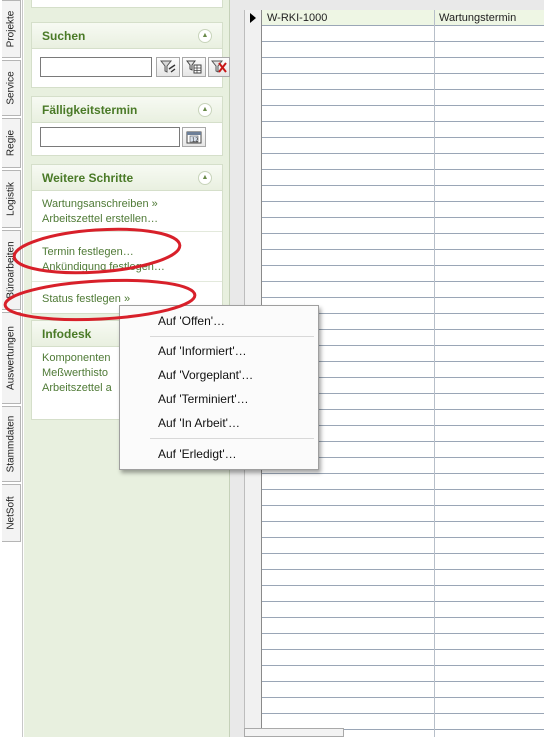  I want to click on panel-header: Suchen ▲, so click(127, 36).